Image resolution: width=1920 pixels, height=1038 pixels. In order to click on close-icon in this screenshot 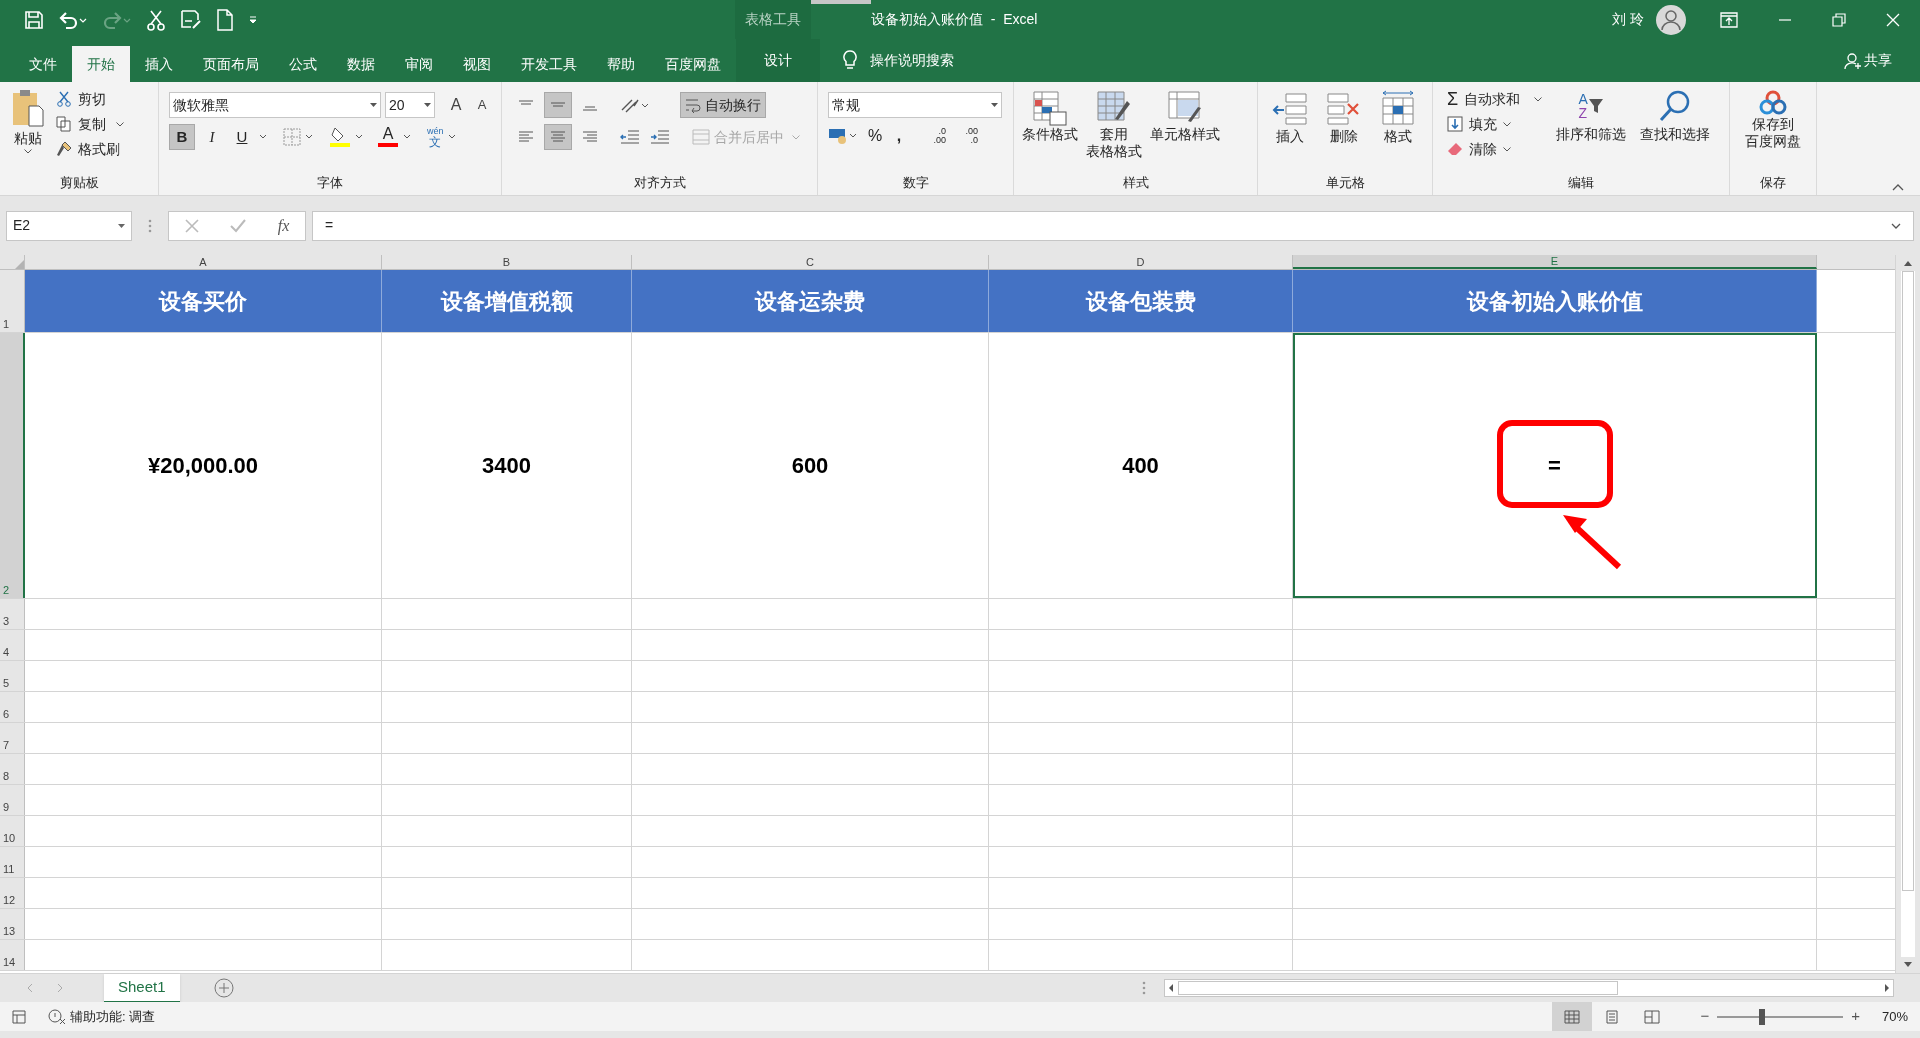, I will do `click(1893, 19)`.